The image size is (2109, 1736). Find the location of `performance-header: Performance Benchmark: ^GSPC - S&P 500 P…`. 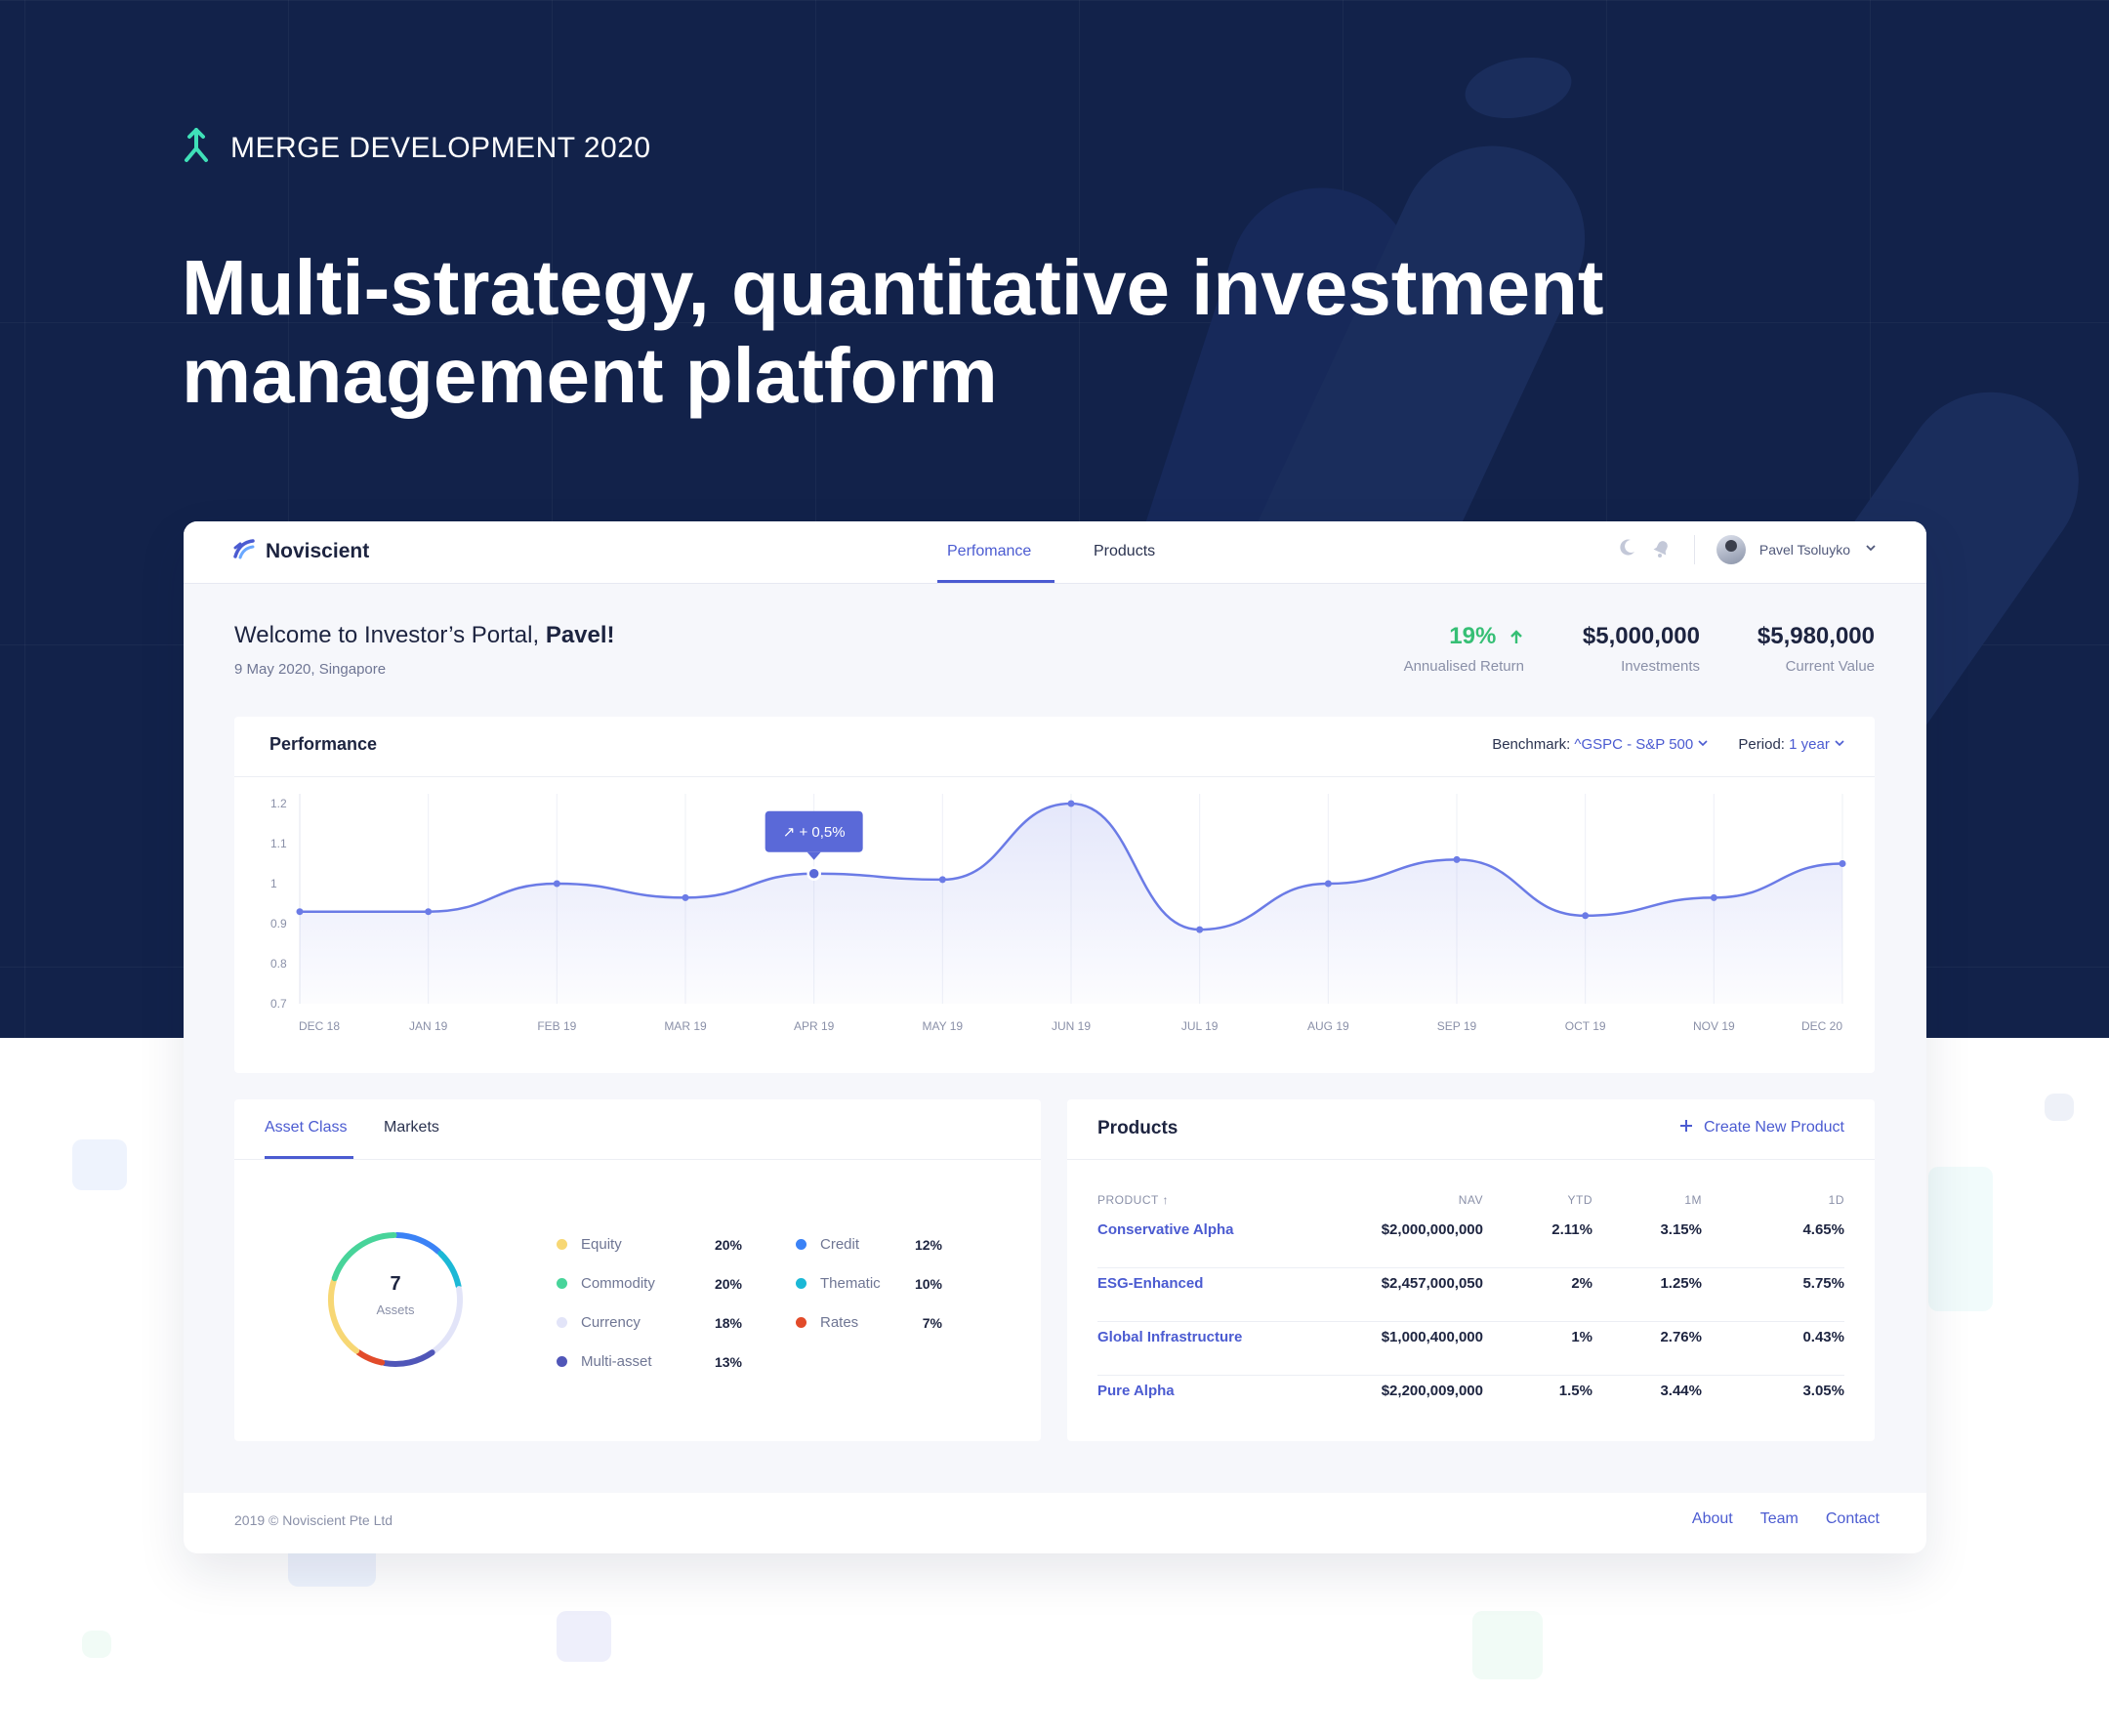

performance-header: Performance Benchmark: ^GSPC - S&P 500 P… is located at coordinates (1054, 747).